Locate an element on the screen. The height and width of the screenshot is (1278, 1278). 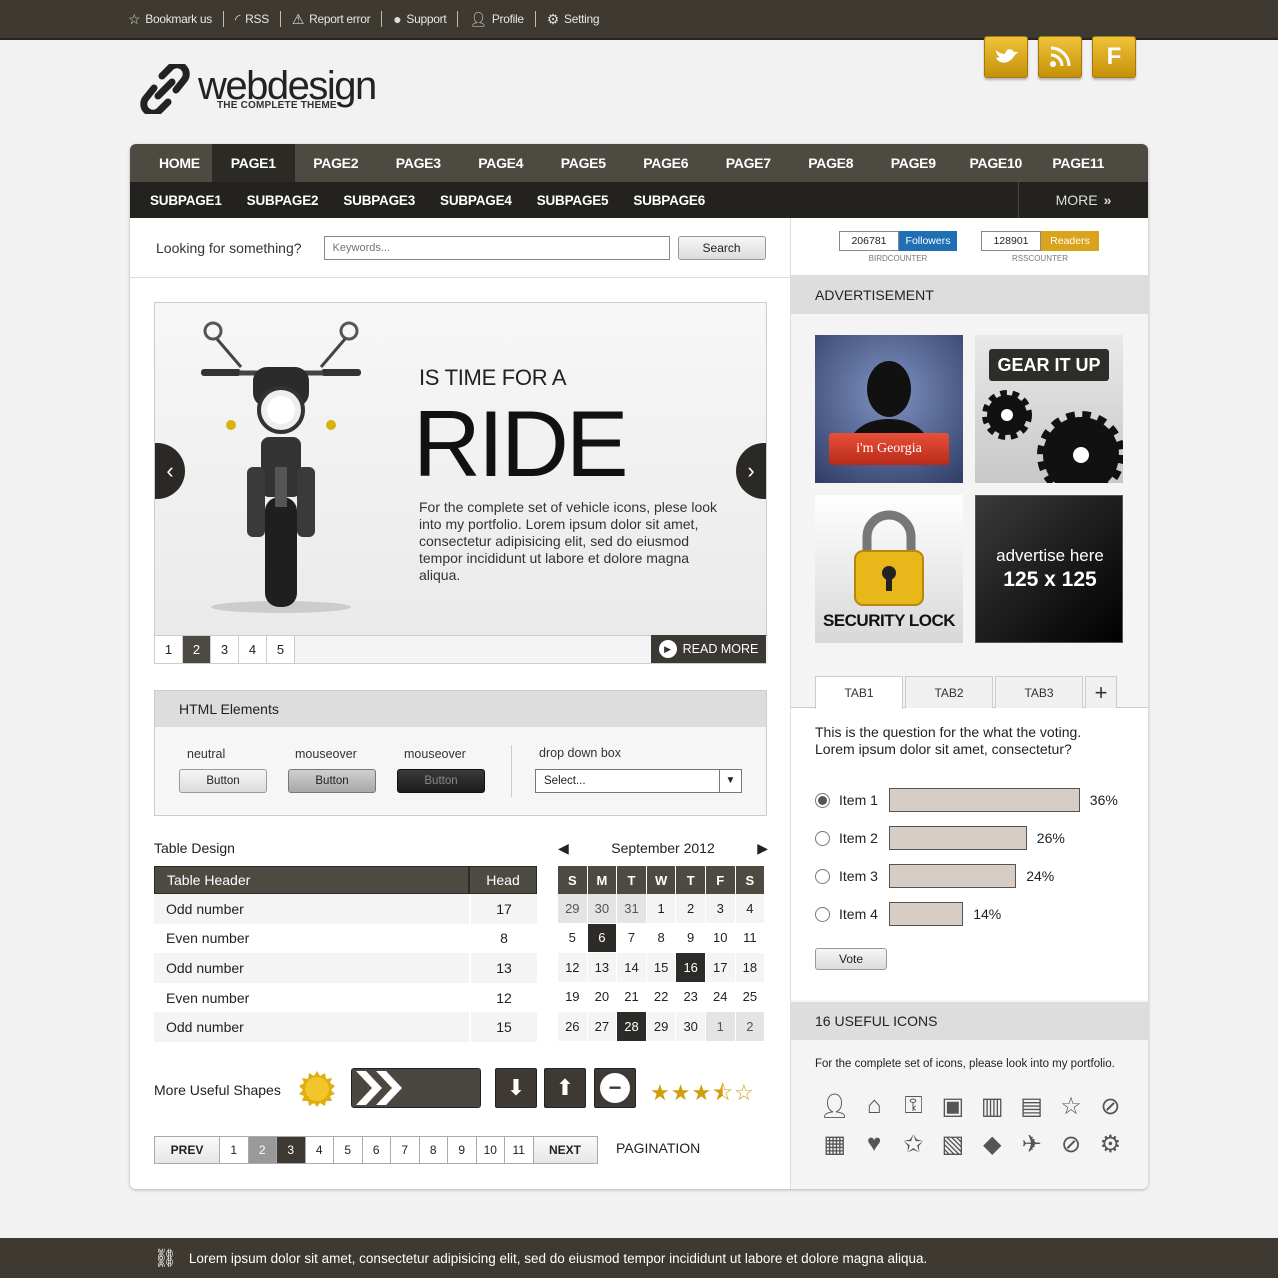
slider-page-5: 5 is located at coordinates (281, 649).